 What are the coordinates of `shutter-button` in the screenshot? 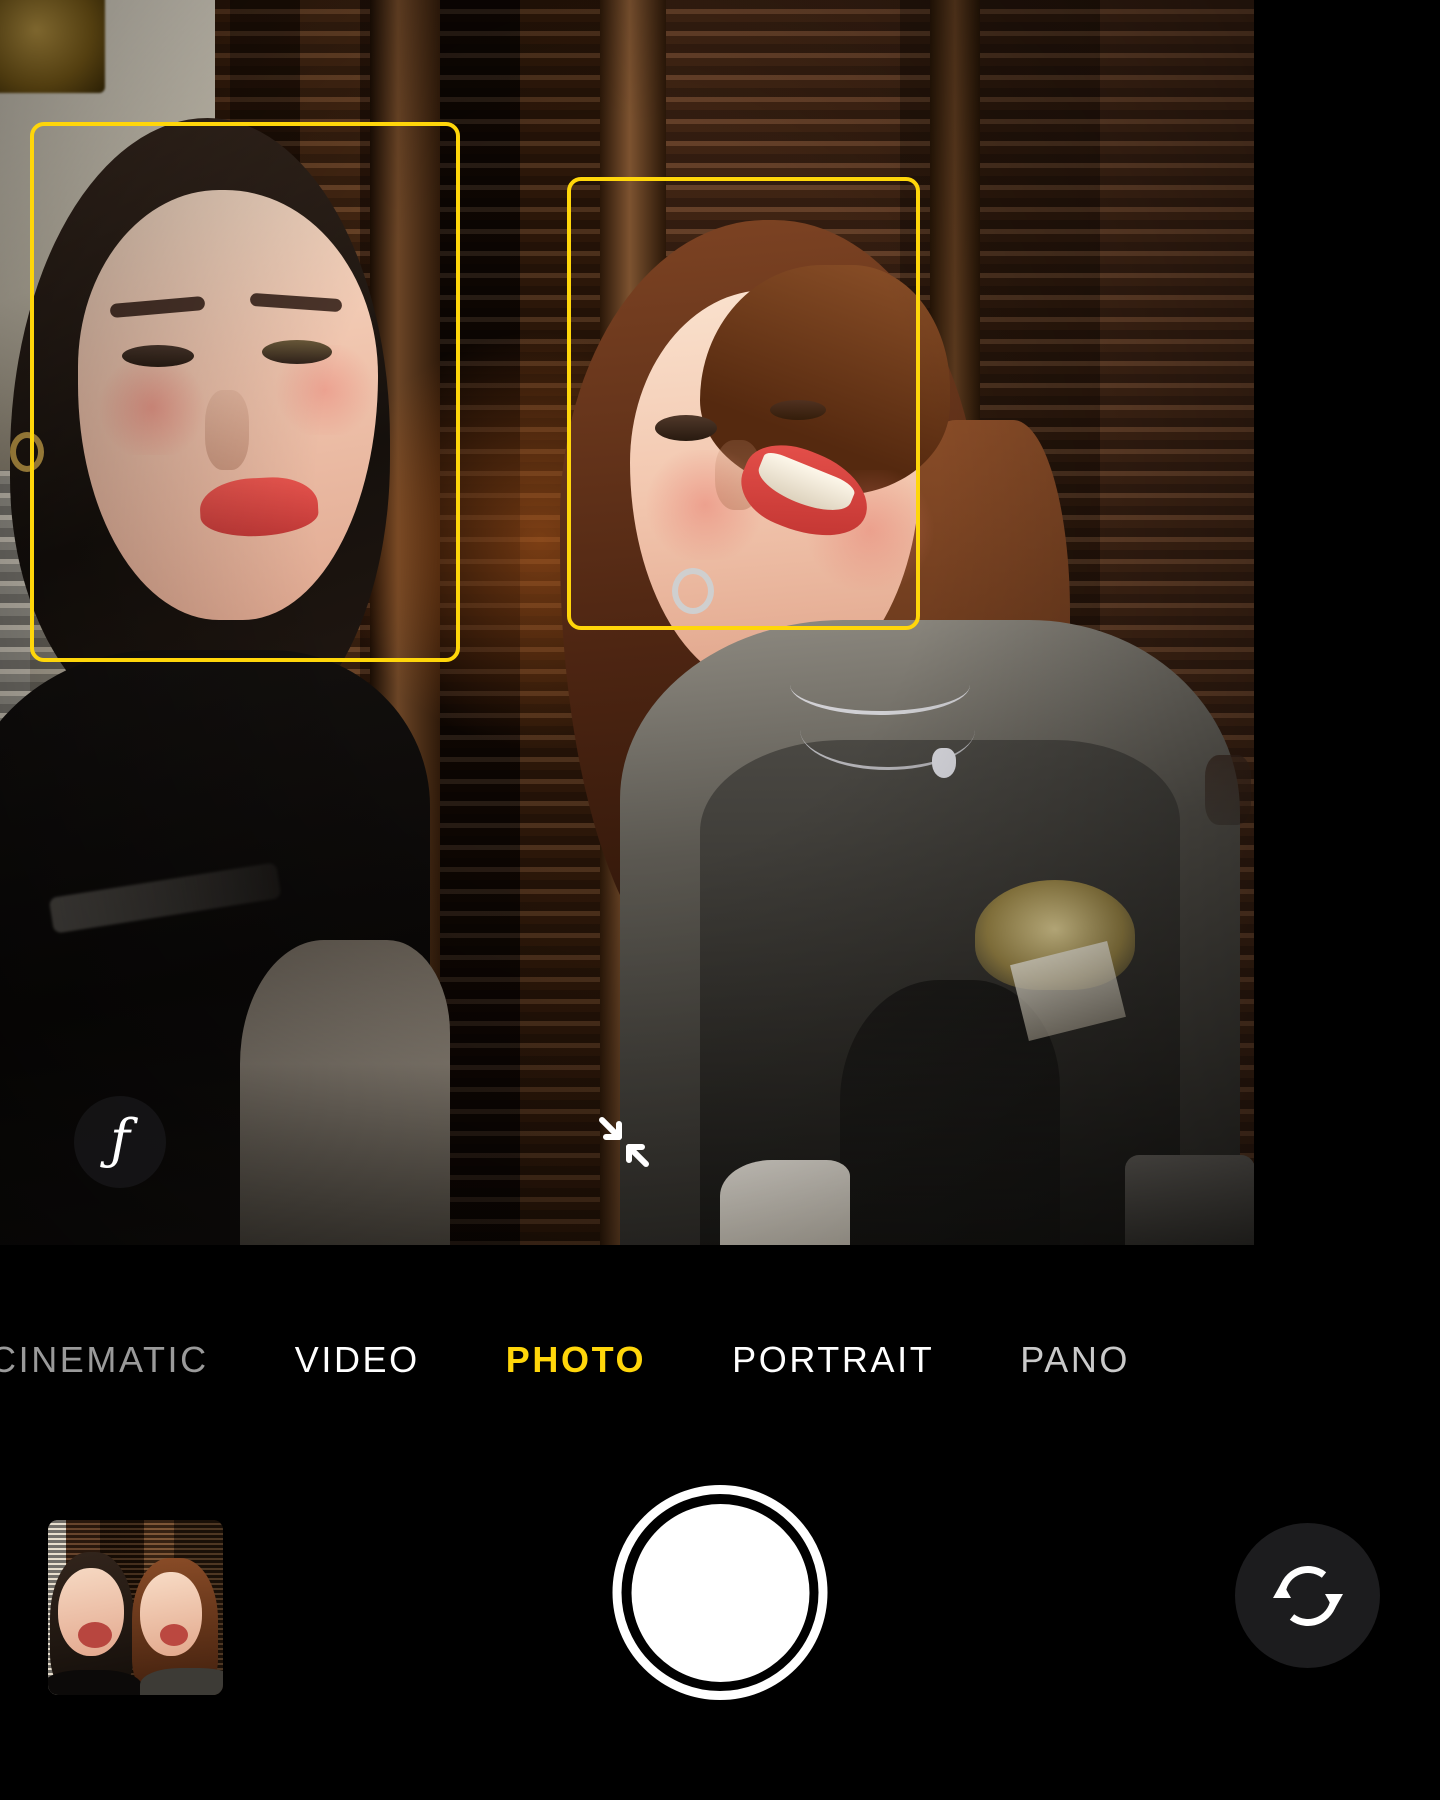 It's located at (720, 1592).